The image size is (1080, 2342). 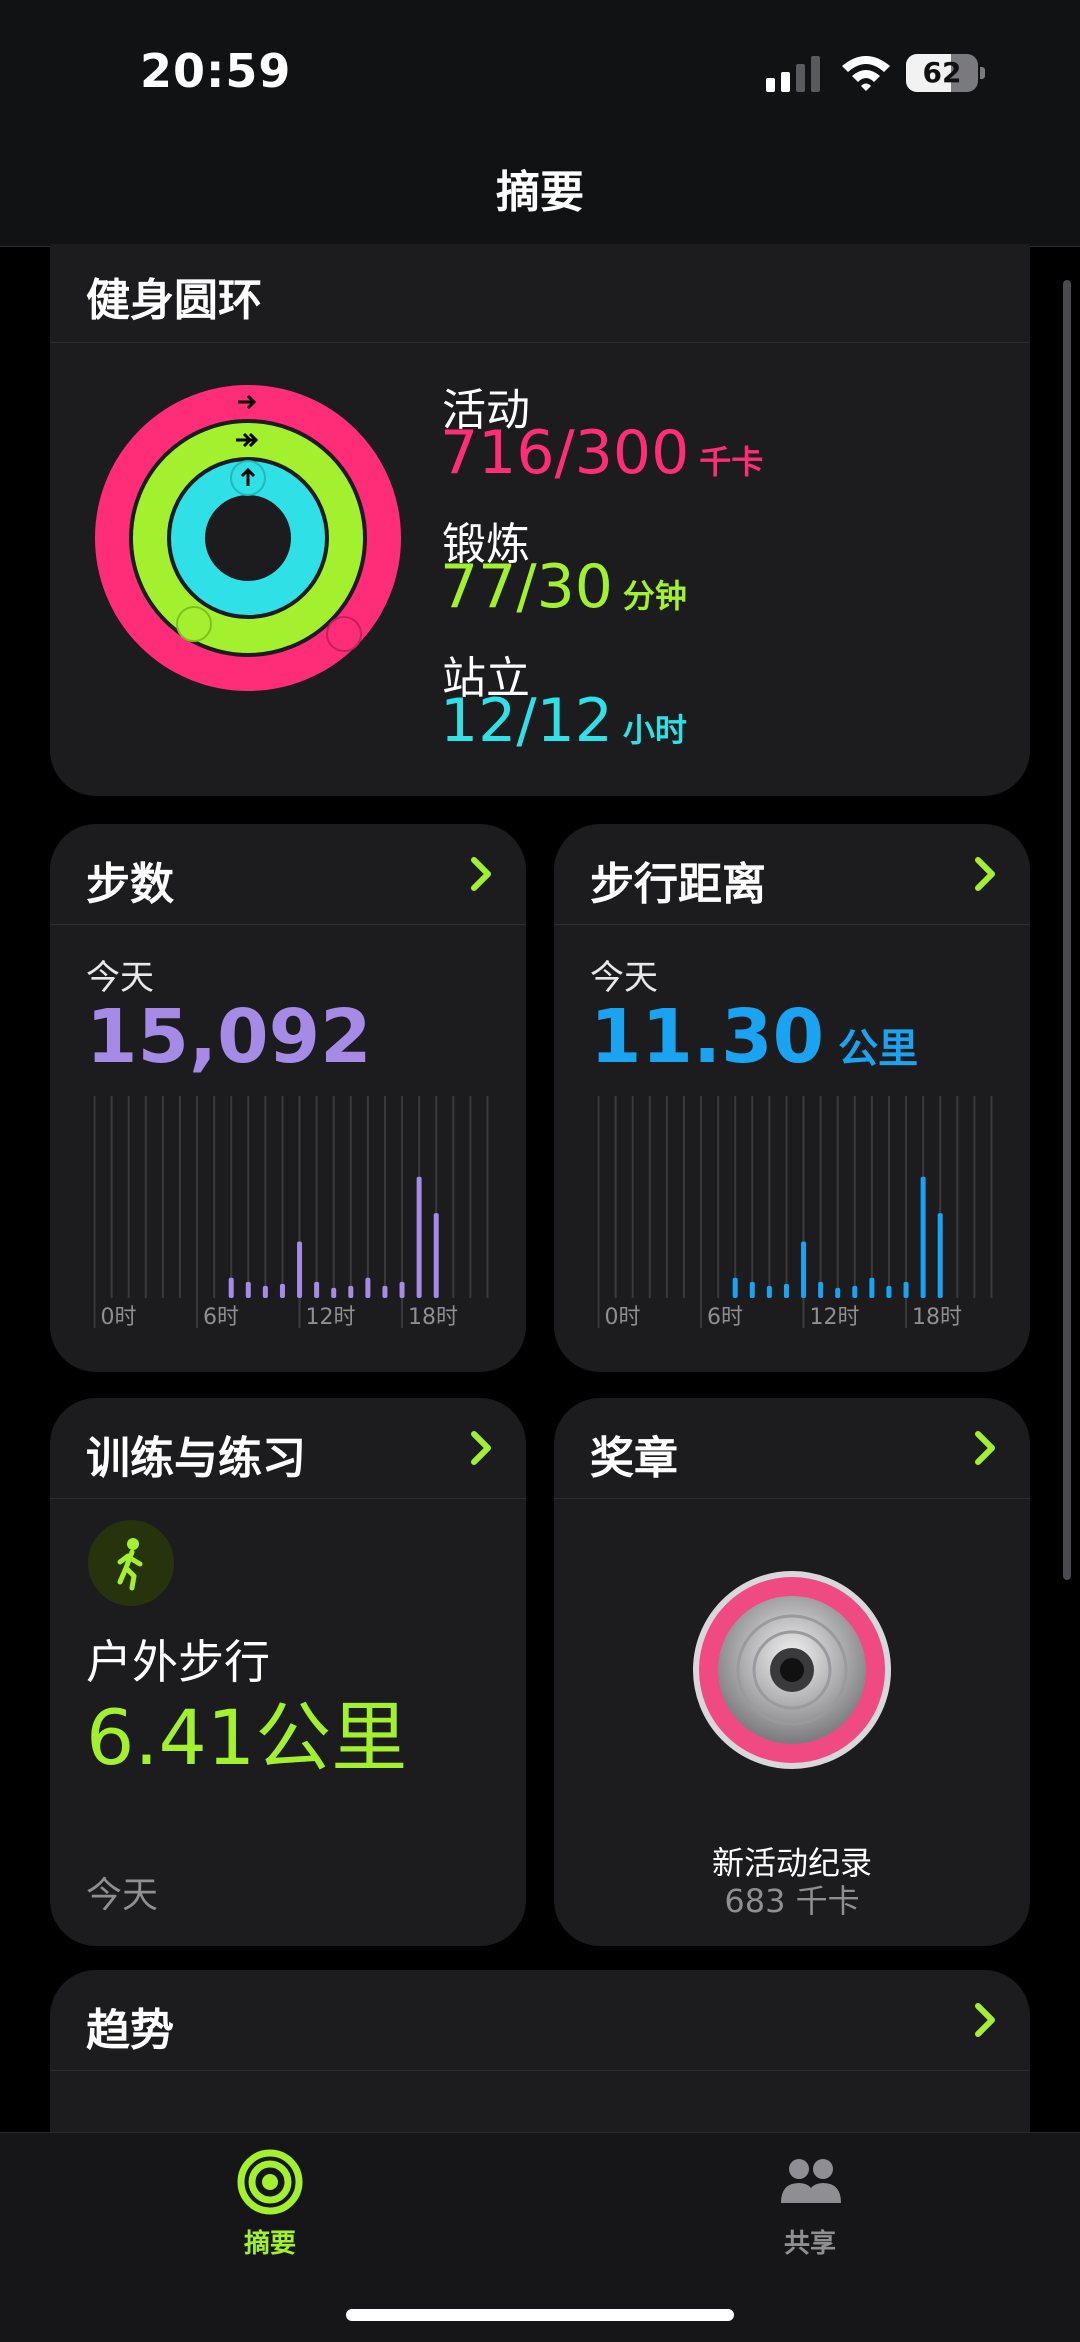 What do you see at coordinates (878, 1049) in the screenshot?
I see `distance-unit: 公里` at bounding box center [878, 1049].